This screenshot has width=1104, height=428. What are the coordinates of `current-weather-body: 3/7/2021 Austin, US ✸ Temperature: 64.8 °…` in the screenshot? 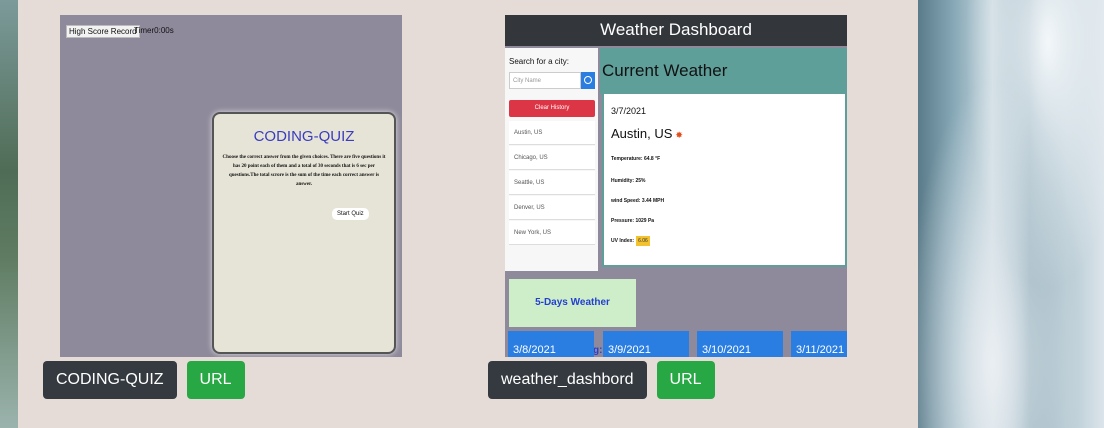 It's located at (724, 180).